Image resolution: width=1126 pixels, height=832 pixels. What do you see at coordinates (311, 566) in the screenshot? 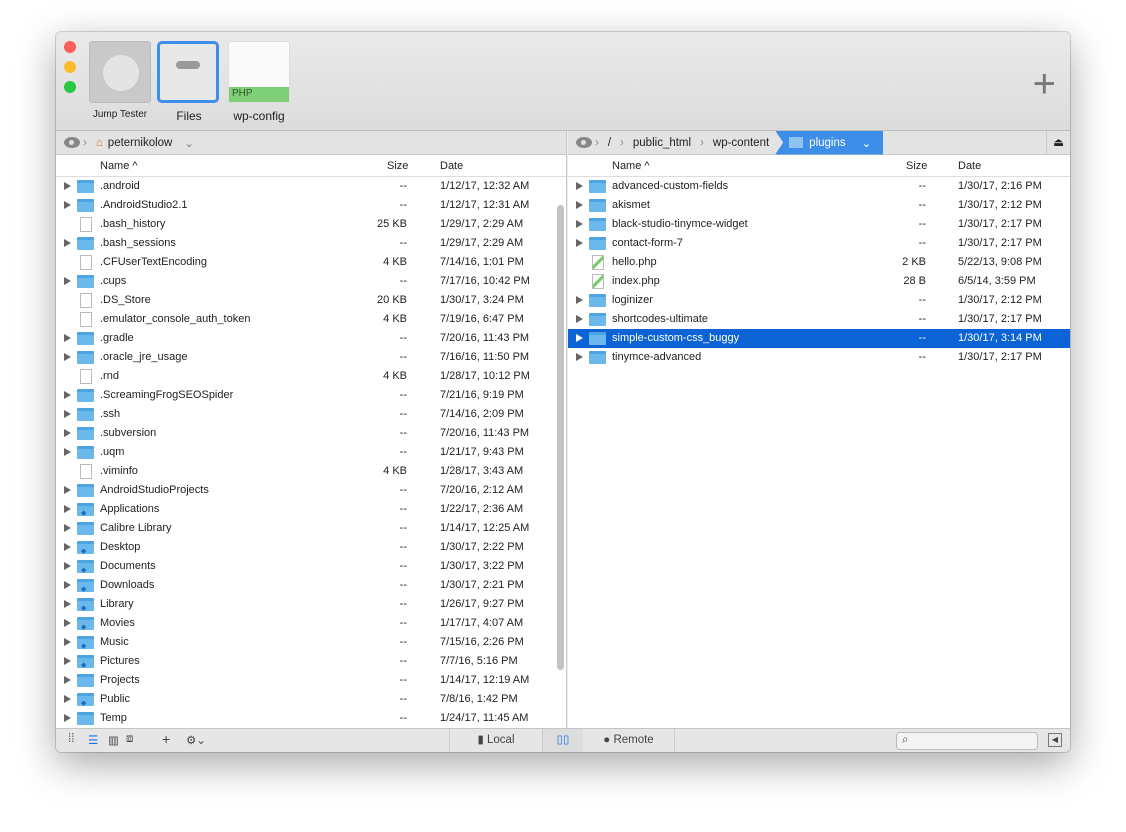
I see `file-row: ◆ Documents -- 1/30/17, 3:22 PM` at bounding box center [311, 566].